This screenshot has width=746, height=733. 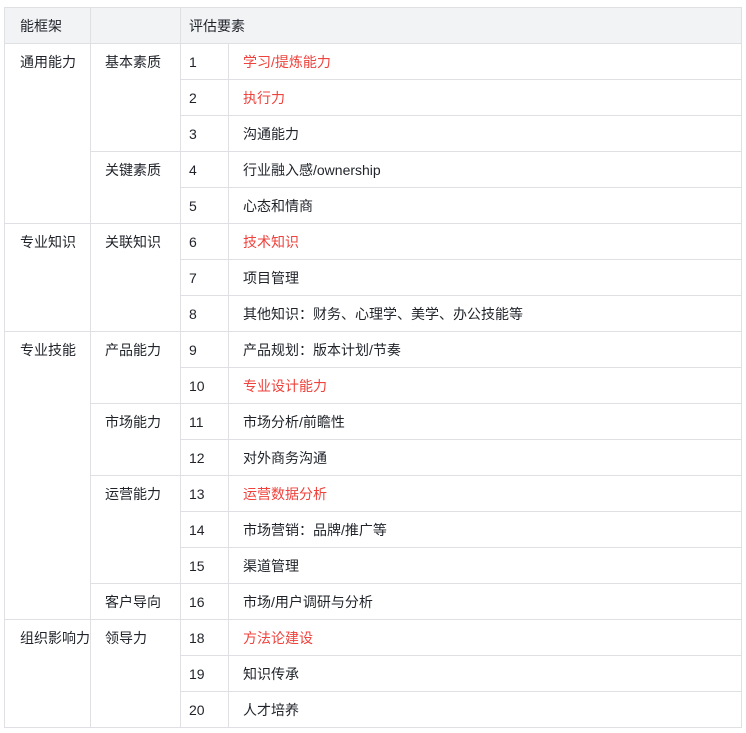 What do you see at coordinates (205, 638) in the screenshot?
I see `item-number-cell: 18` at bounding box center [205, 638].